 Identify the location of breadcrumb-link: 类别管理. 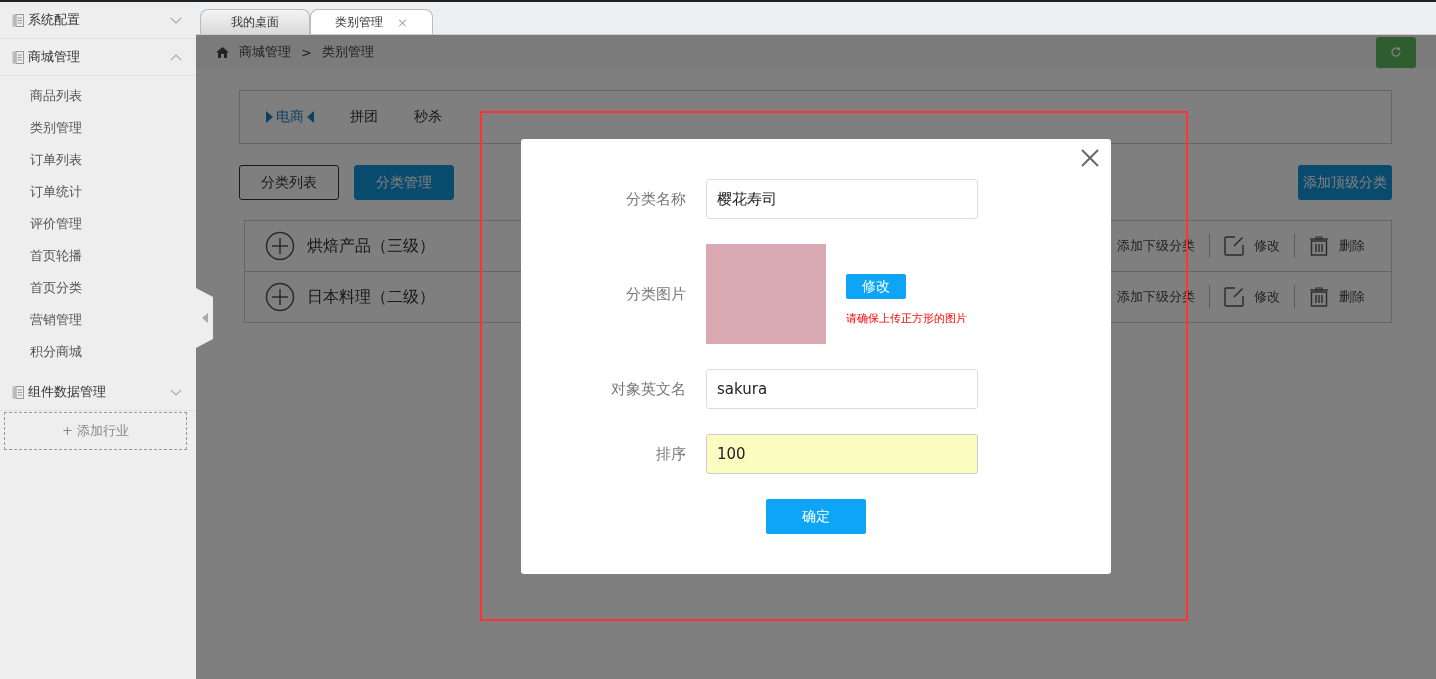
(347, 52).